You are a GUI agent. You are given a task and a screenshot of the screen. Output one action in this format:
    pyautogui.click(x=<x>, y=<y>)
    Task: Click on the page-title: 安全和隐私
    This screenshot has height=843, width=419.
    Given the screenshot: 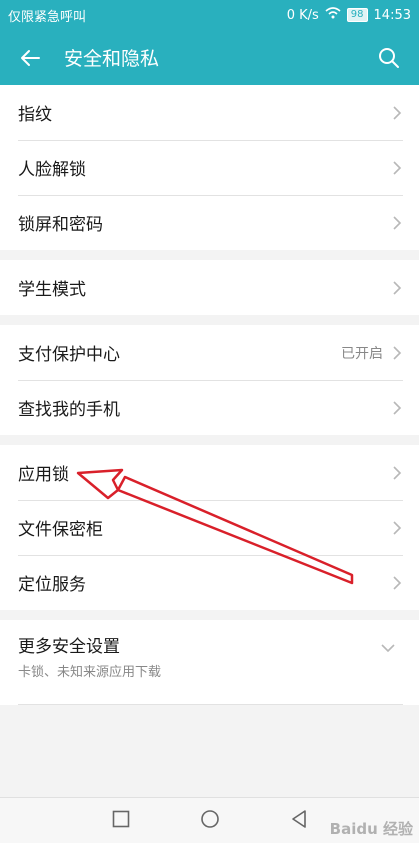 What is the action you would take?
    pyautogui.click(x=112, y=59)
    